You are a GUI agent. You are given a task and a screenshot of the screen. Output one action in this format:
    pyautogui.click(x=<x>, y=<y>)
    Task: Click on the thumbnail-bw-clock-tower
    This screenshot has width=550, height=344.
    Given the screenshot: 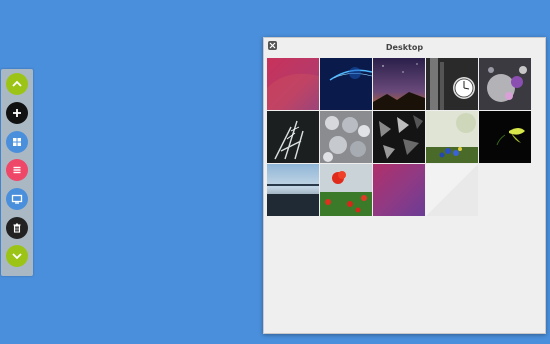 What is the action you would take?
    pyautogui.click(x=452, y=84)
    